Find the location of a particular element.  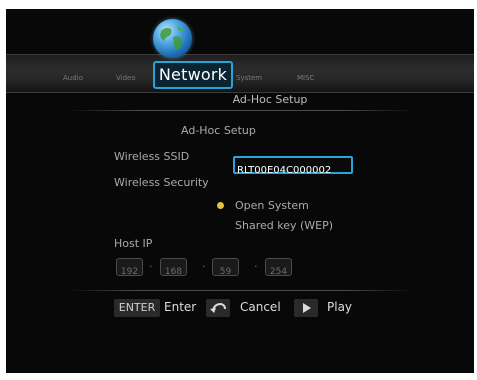

selected-radio-icon is located at coordinates (220, 205).